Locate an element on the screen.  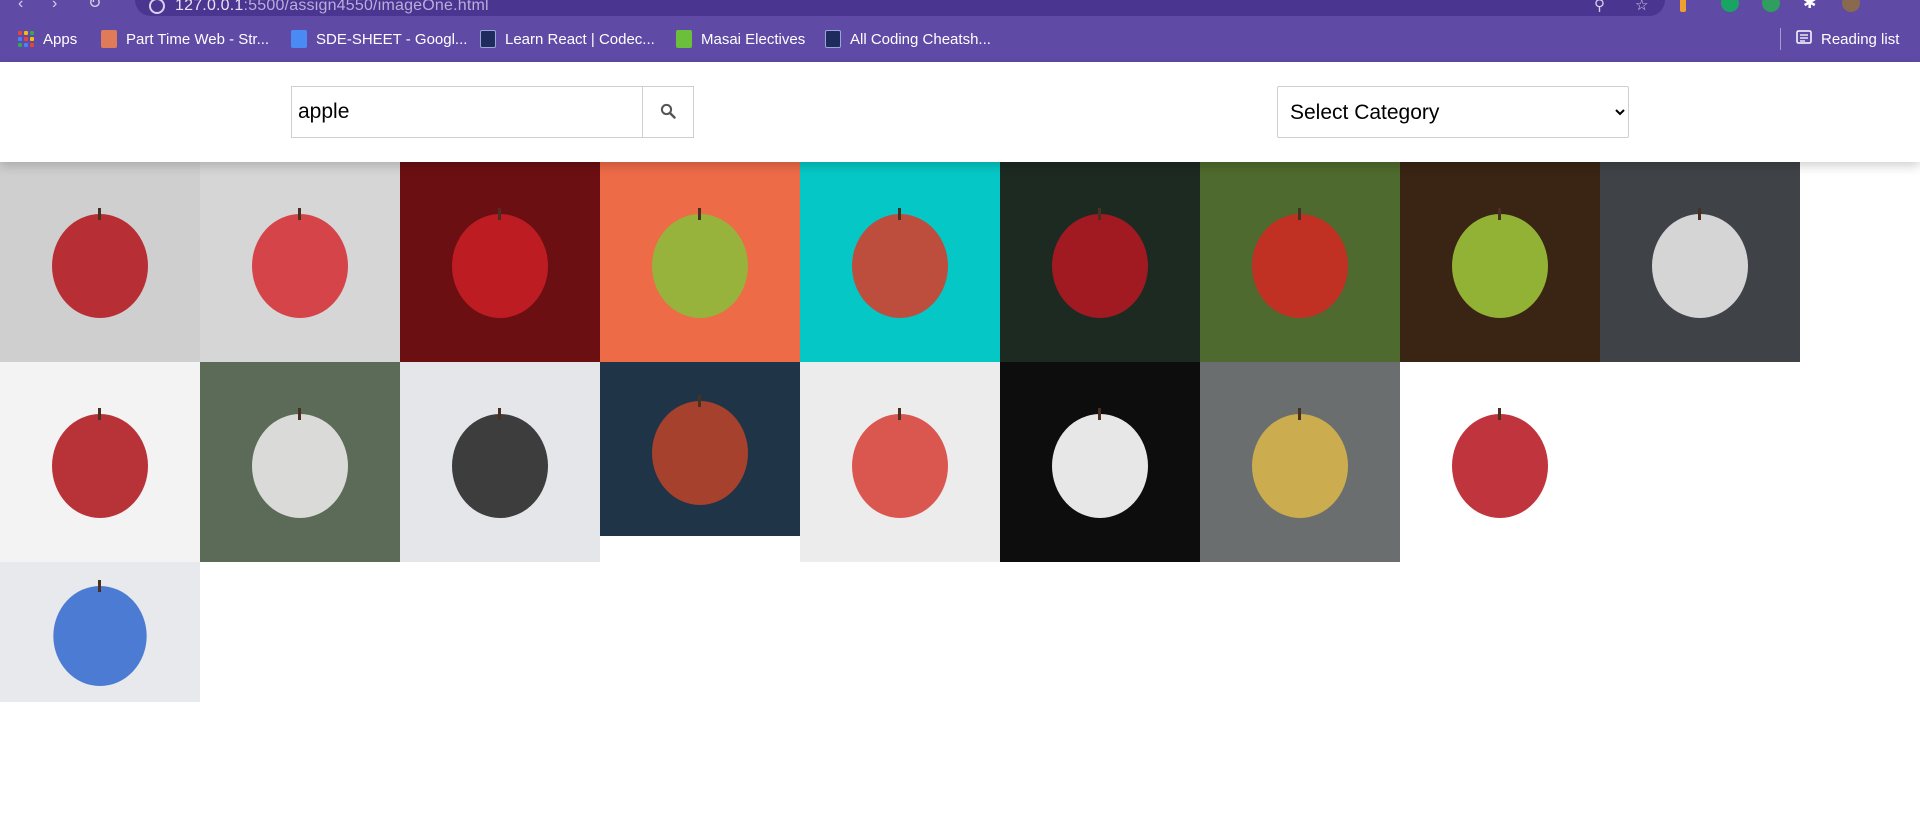
reload-icon: ↻ is located at coordinates (94, 6).